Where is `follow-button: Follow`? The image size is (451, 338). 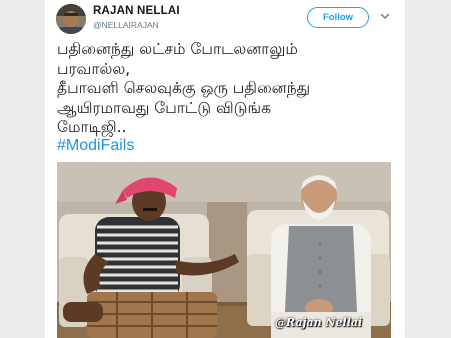 follow-button: Follow is located at coordinates (338, 17).